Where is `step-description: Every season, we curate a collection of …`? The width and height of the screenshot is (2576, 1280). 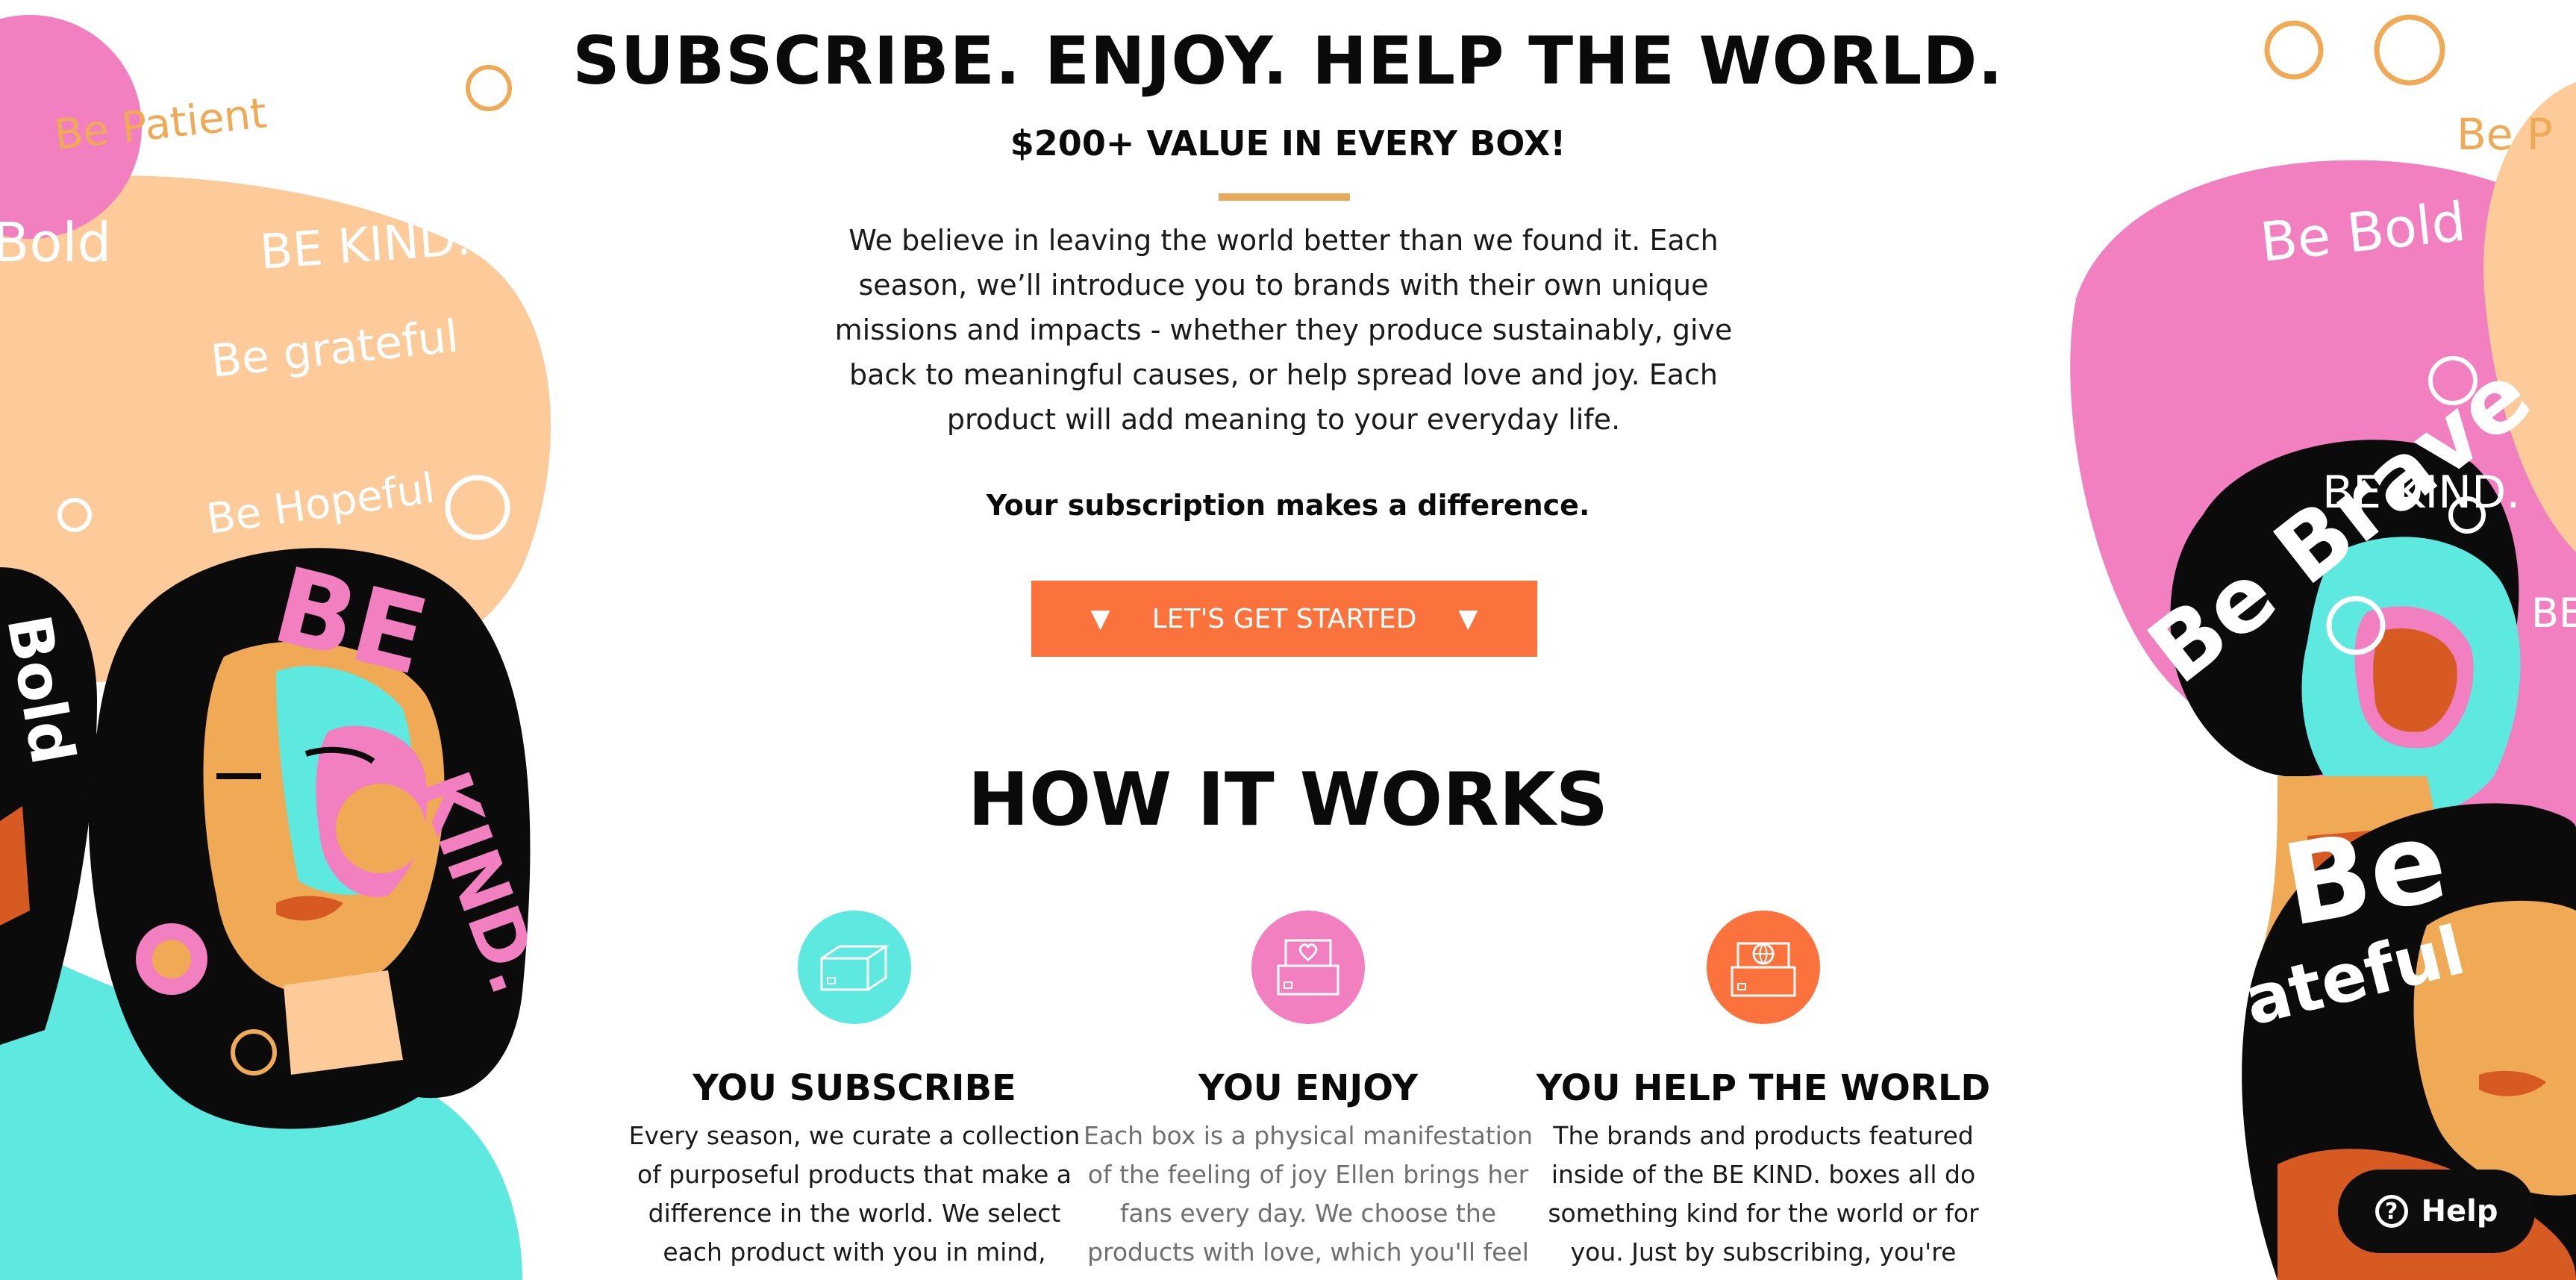 step-description: Every season, we curate a collection of … is located at coordinates (854, 1194).